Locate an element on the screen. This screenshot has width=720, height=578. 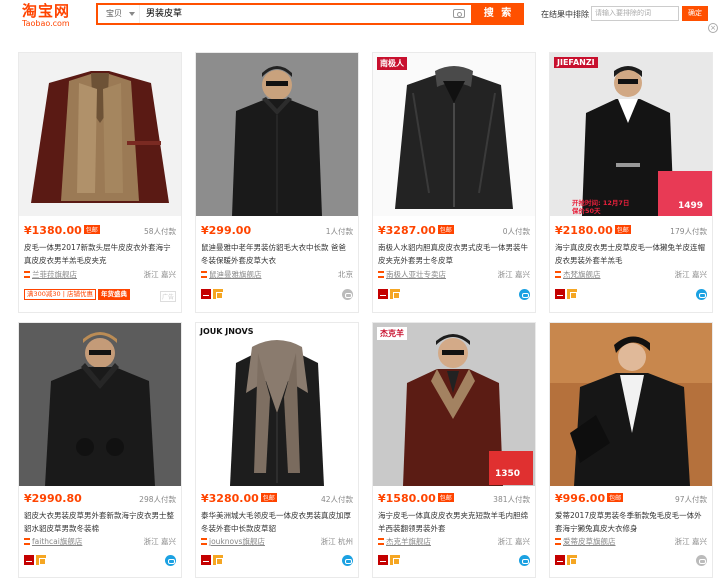
price: ¥1580.00 is located at coordinates (407, 498).